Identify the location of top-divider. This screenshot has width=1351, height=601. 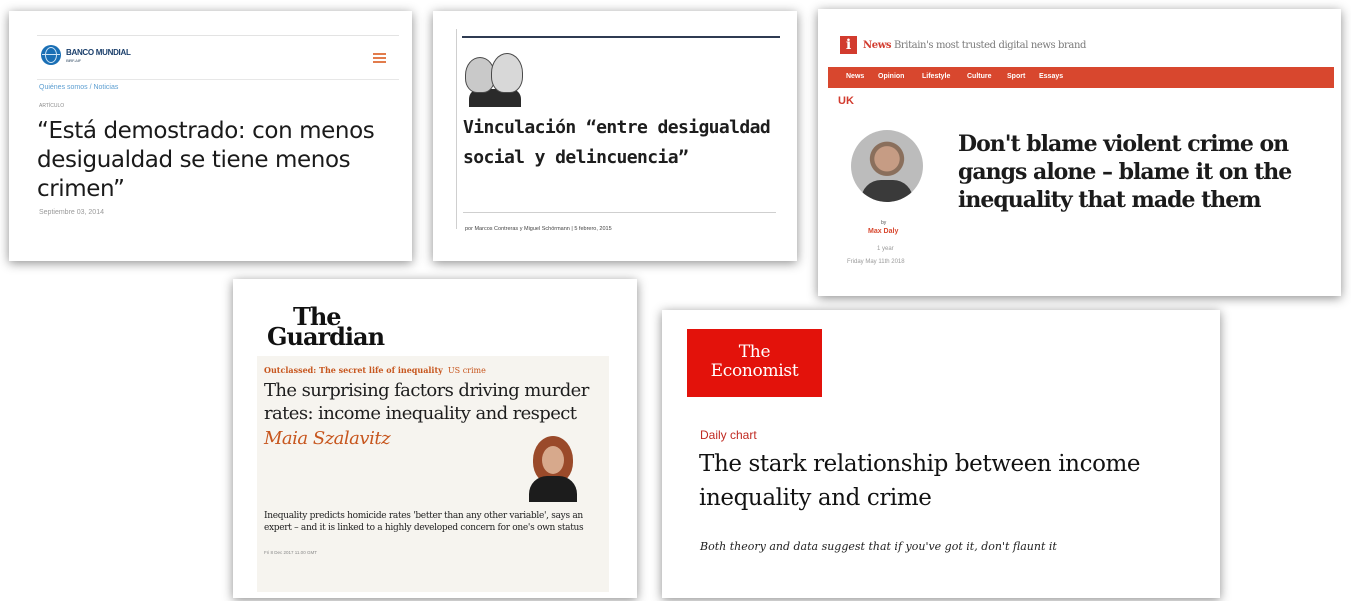
(218, 35).